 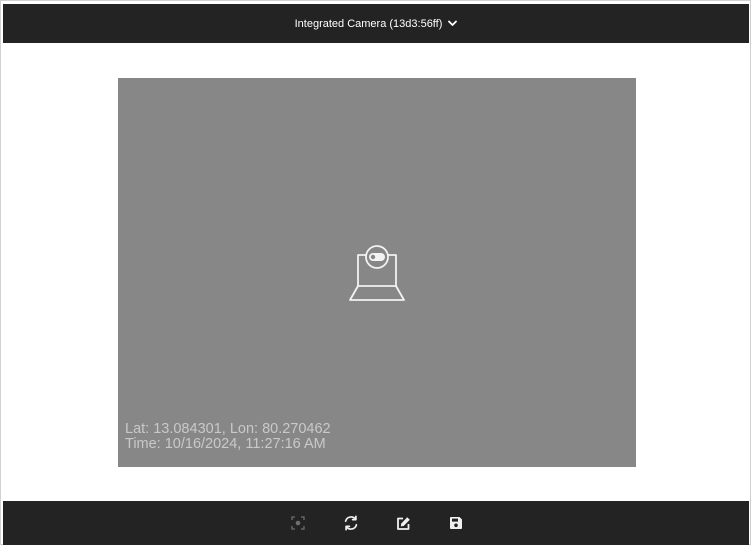 I want to click on capture-focus-icon, so click(x=298, y=523).